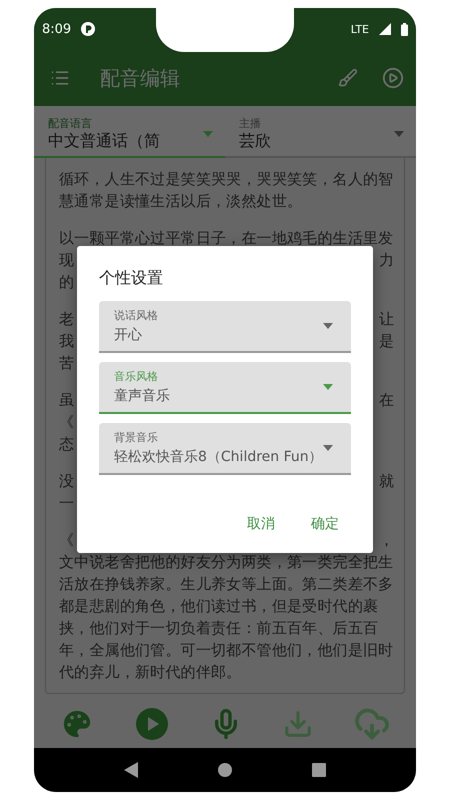 The height and width of the screenshot is (800, 450). What do you see at coordinates (128, 335) in the screenshot?
I see `dropdown-value: 开心` at bounding box center [128, 335].